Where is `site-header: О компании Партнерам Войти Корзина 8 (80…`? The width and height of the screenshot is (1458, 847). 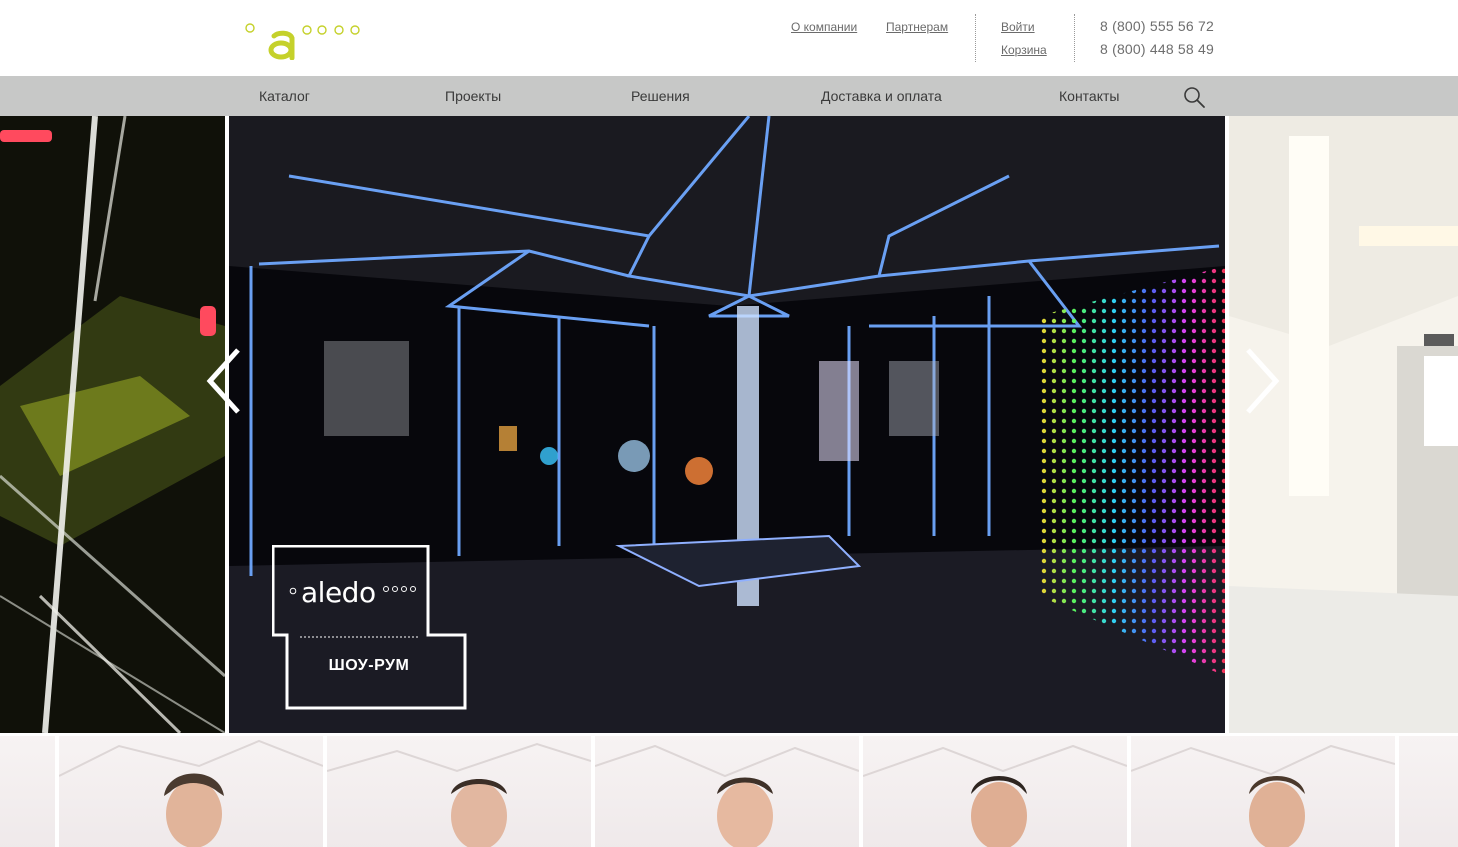 site-header: О компании Партнерам Войти Корзина 8 (80… is located at coordinates (729, 38).